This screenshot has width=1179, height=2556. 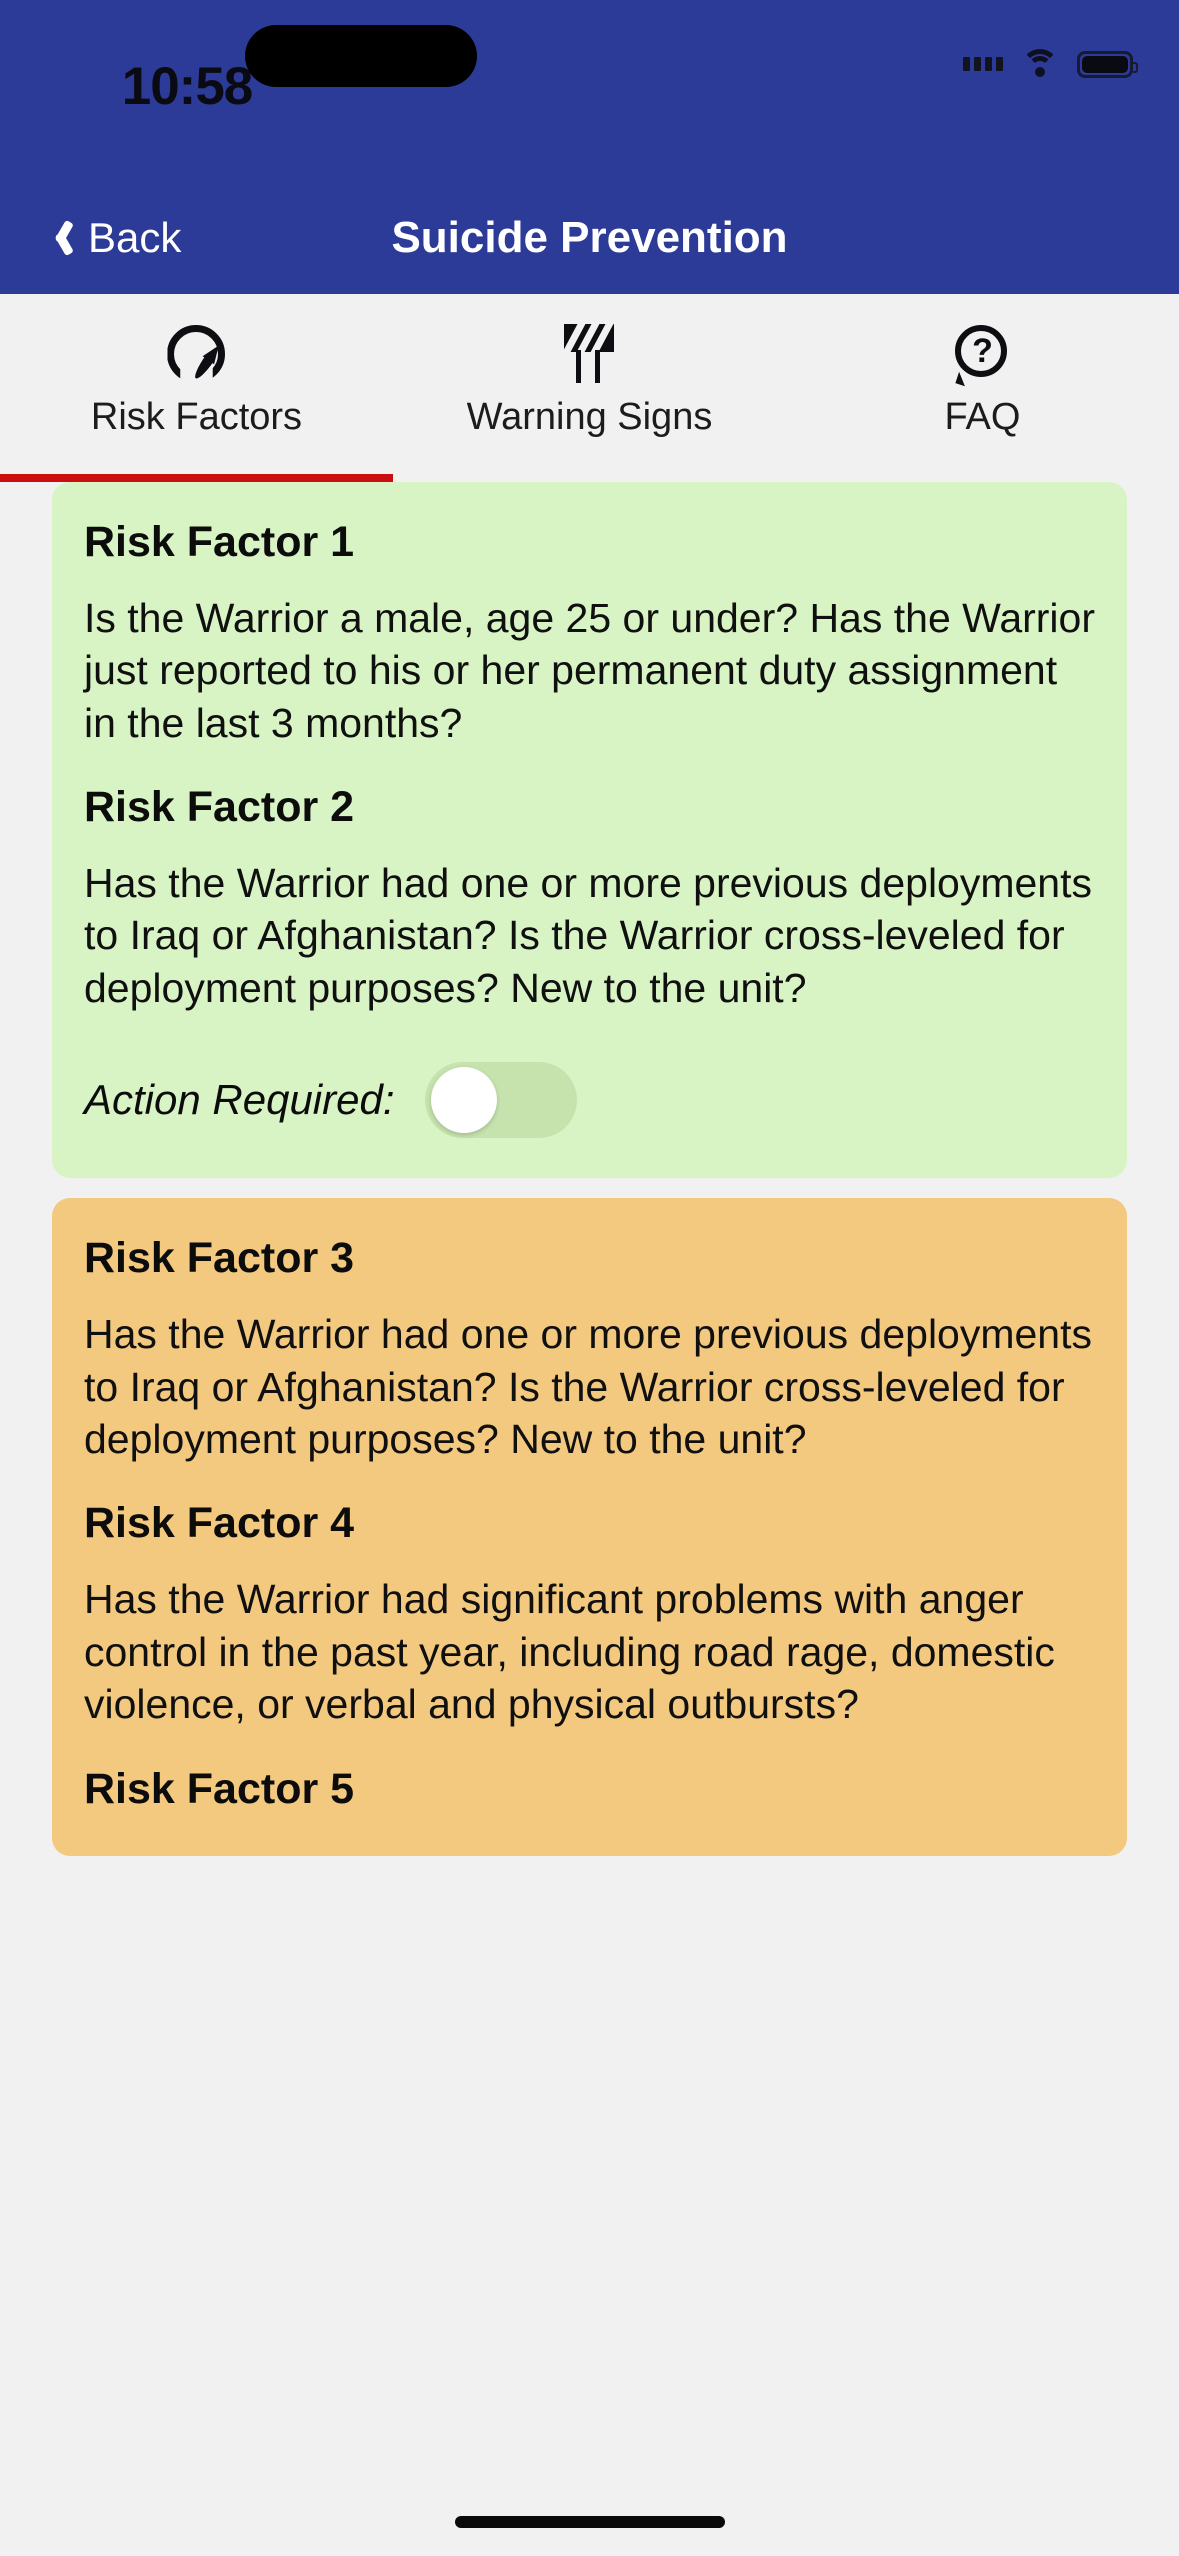 I want to click on action-required-row: Action Required:, so click(x=589, y=1100).